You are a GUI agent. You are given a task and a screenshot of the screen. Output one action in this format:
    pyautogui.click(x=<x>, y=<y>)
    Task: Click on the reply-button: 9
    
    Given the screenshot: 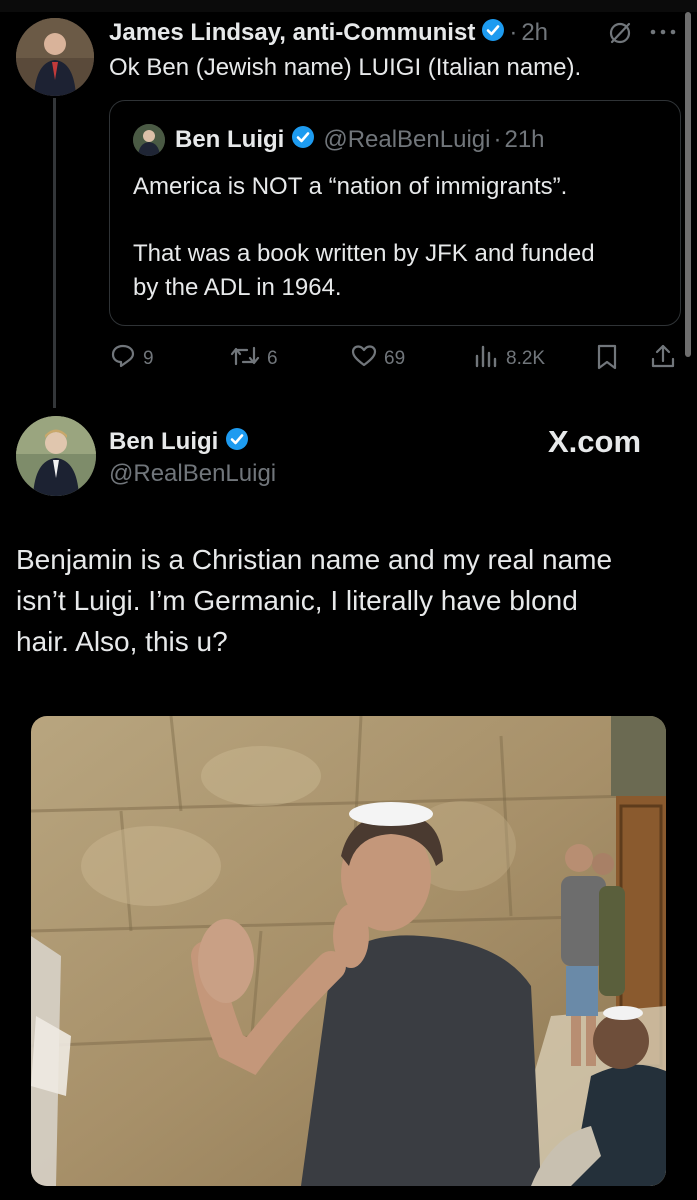 What is the action you would take?
    pyautogui.click(x=131, y=359)
    